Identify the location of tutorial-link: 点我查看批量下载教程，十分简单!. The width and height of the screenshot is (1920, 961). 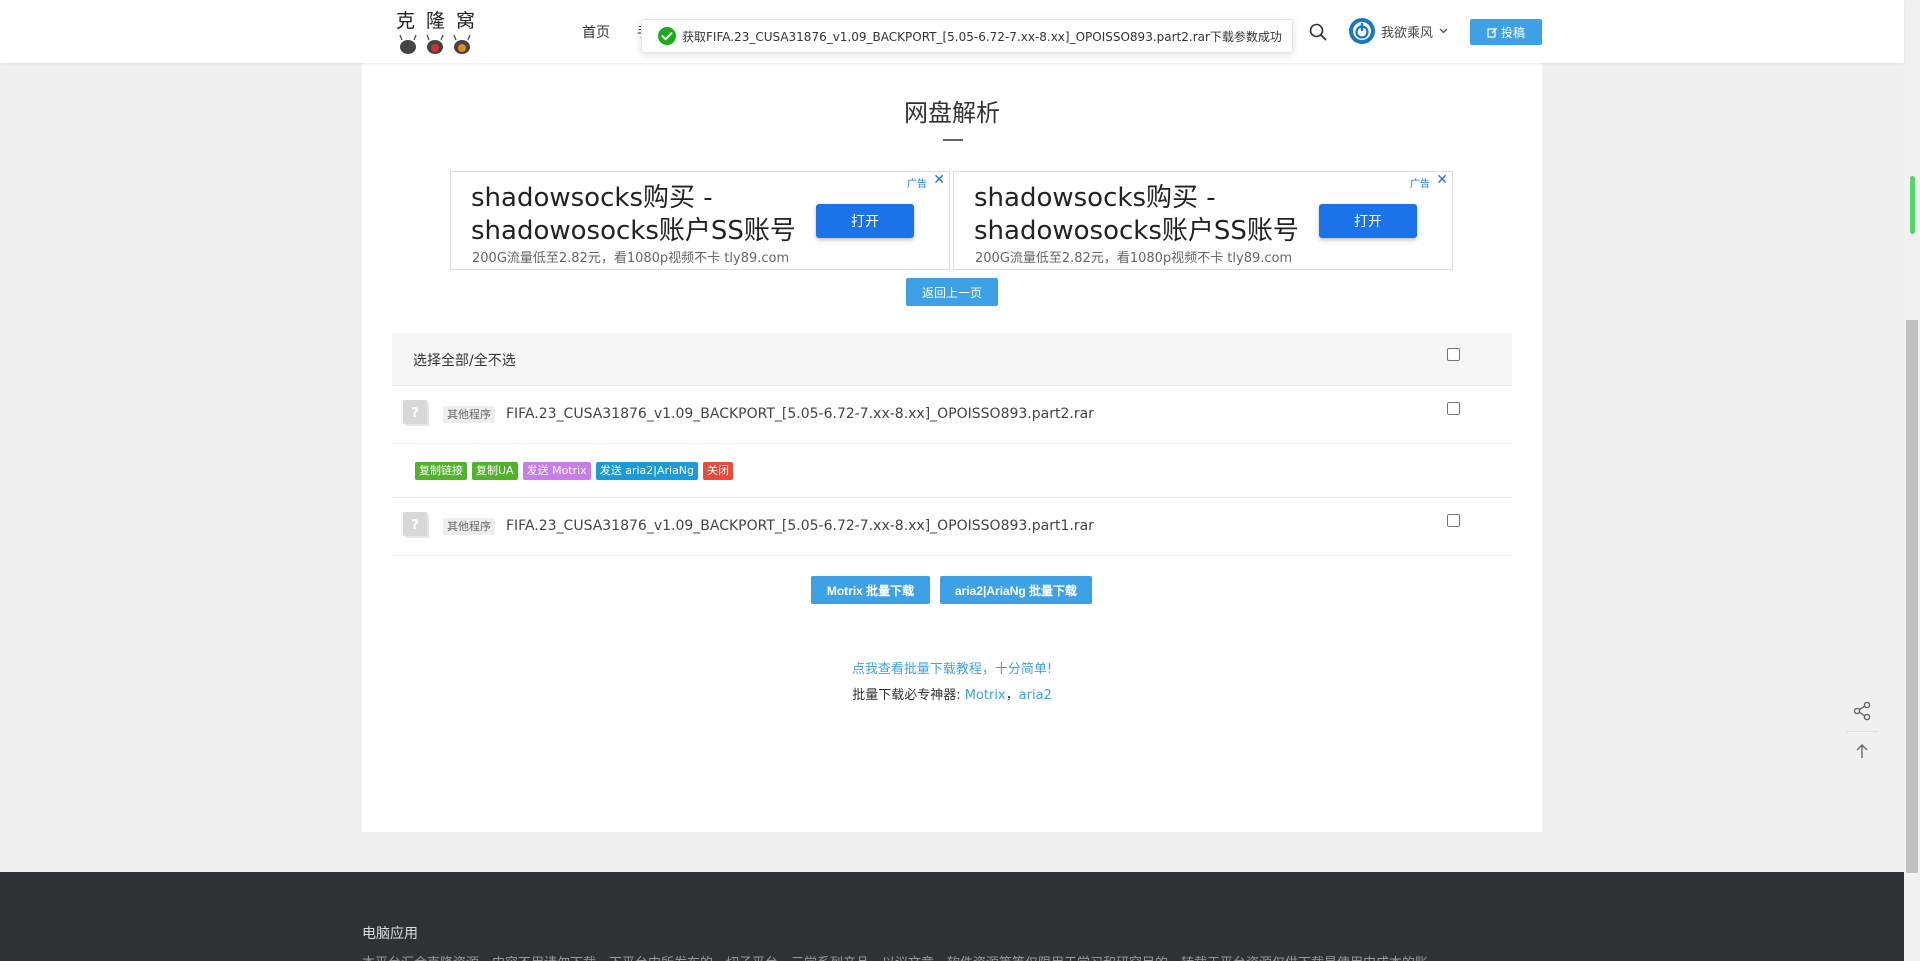
(952, 667).